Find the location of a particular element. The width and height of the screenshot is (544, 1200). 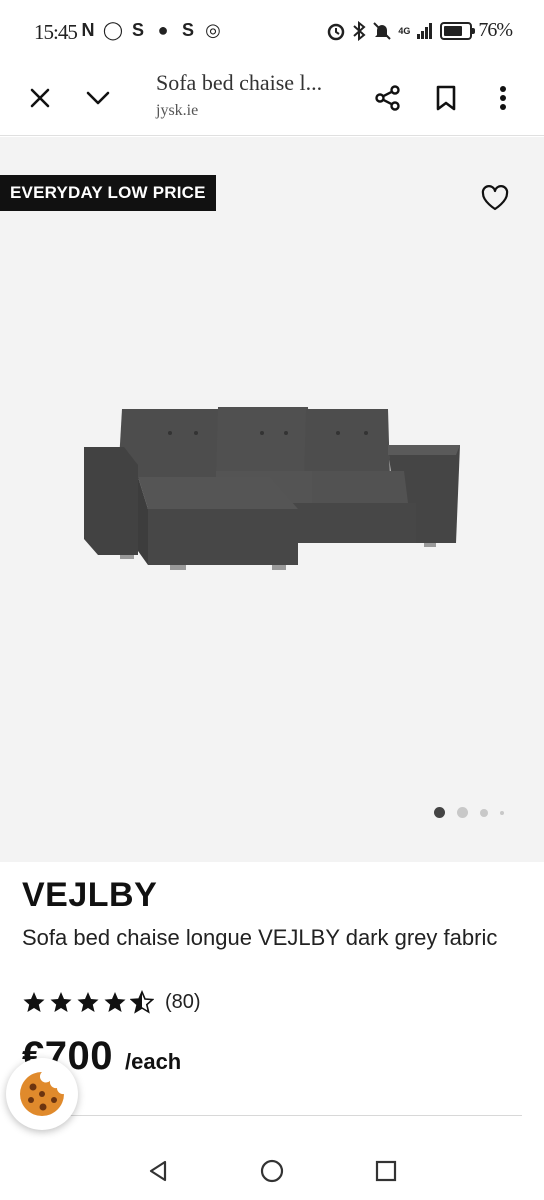

nav-recents-button is located at coordinates (386, 1171).